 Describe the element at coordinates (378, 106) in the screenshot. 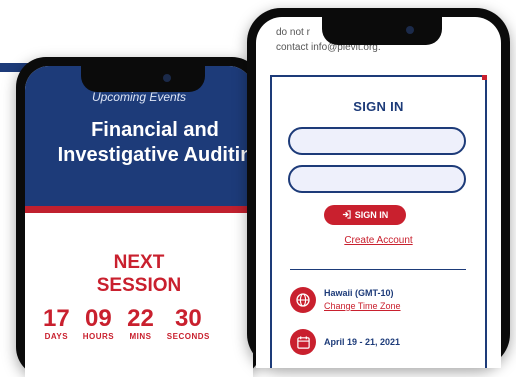

I see `sign-in-title: SIGN IN` at that location.